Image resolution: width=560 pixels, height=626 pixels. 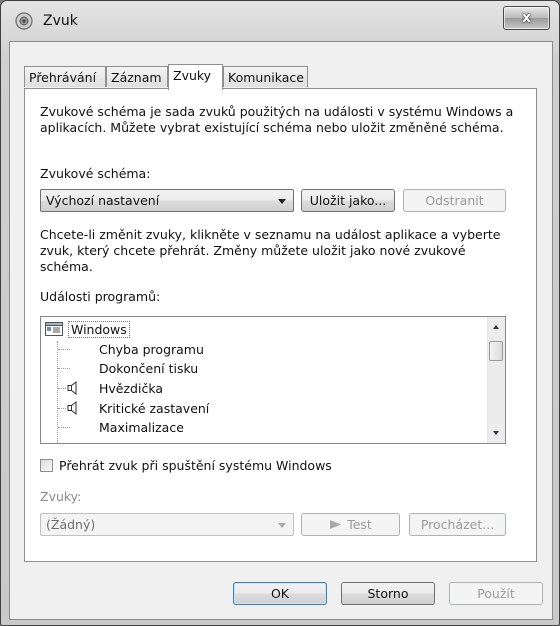 What do you see at coordinates (24, 21) in the screenshot?
I see `speaker-app-icon` at bounding box center [24, 21].